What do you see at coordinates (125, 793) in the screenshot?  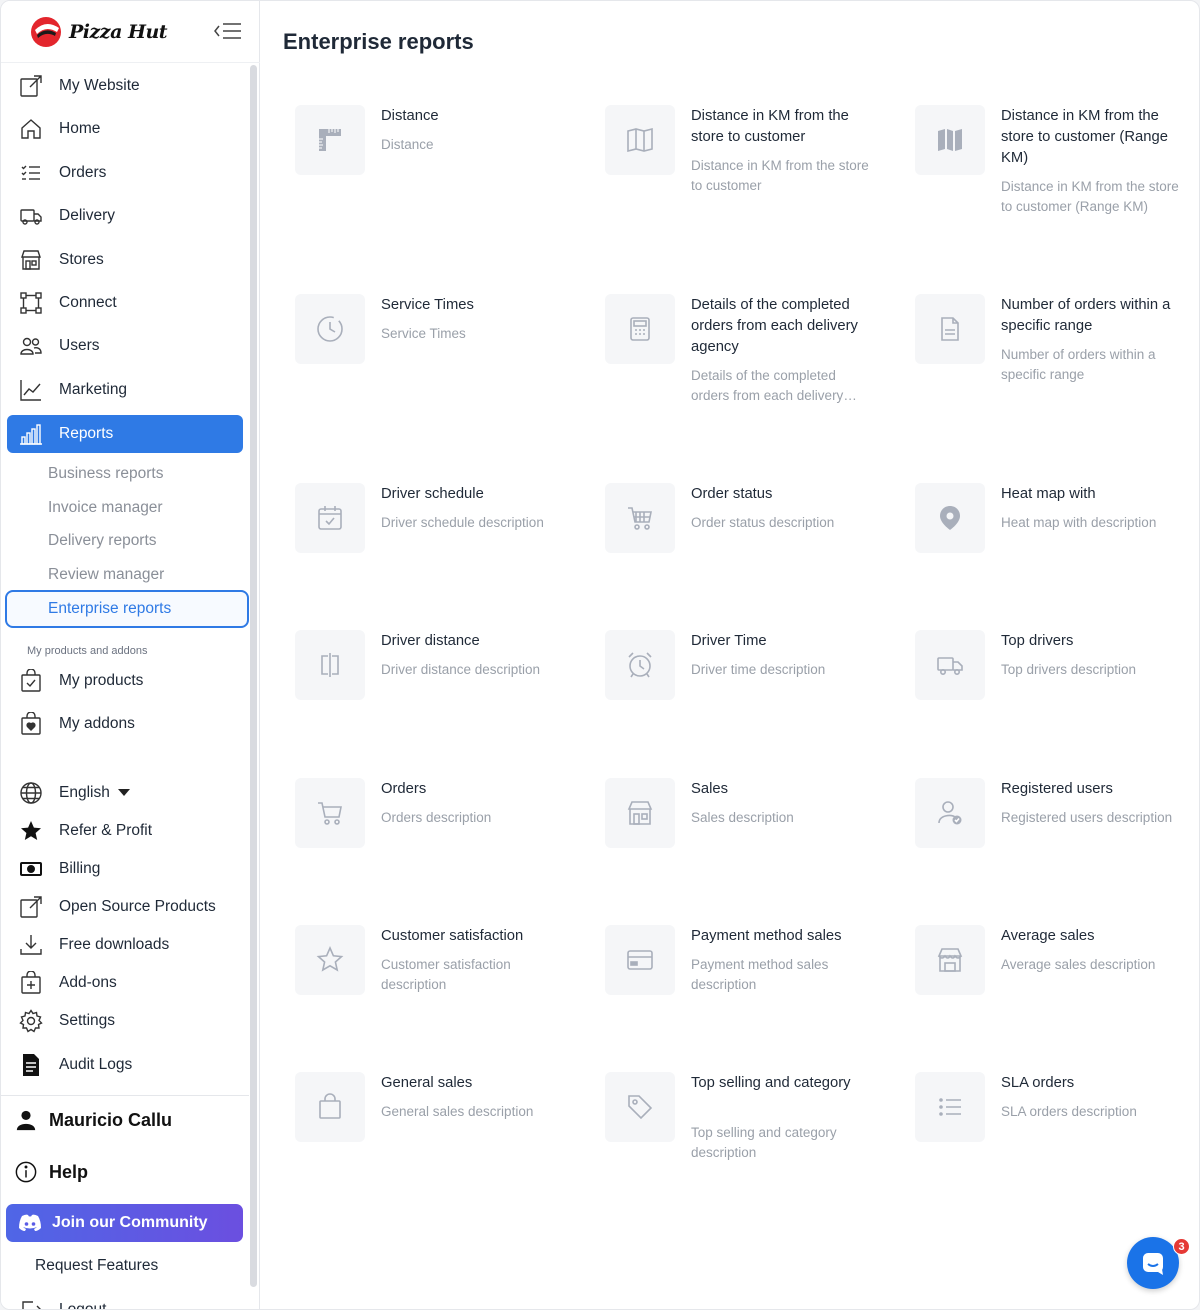 I see `language-selector: English` at bounding box center [125, 793].